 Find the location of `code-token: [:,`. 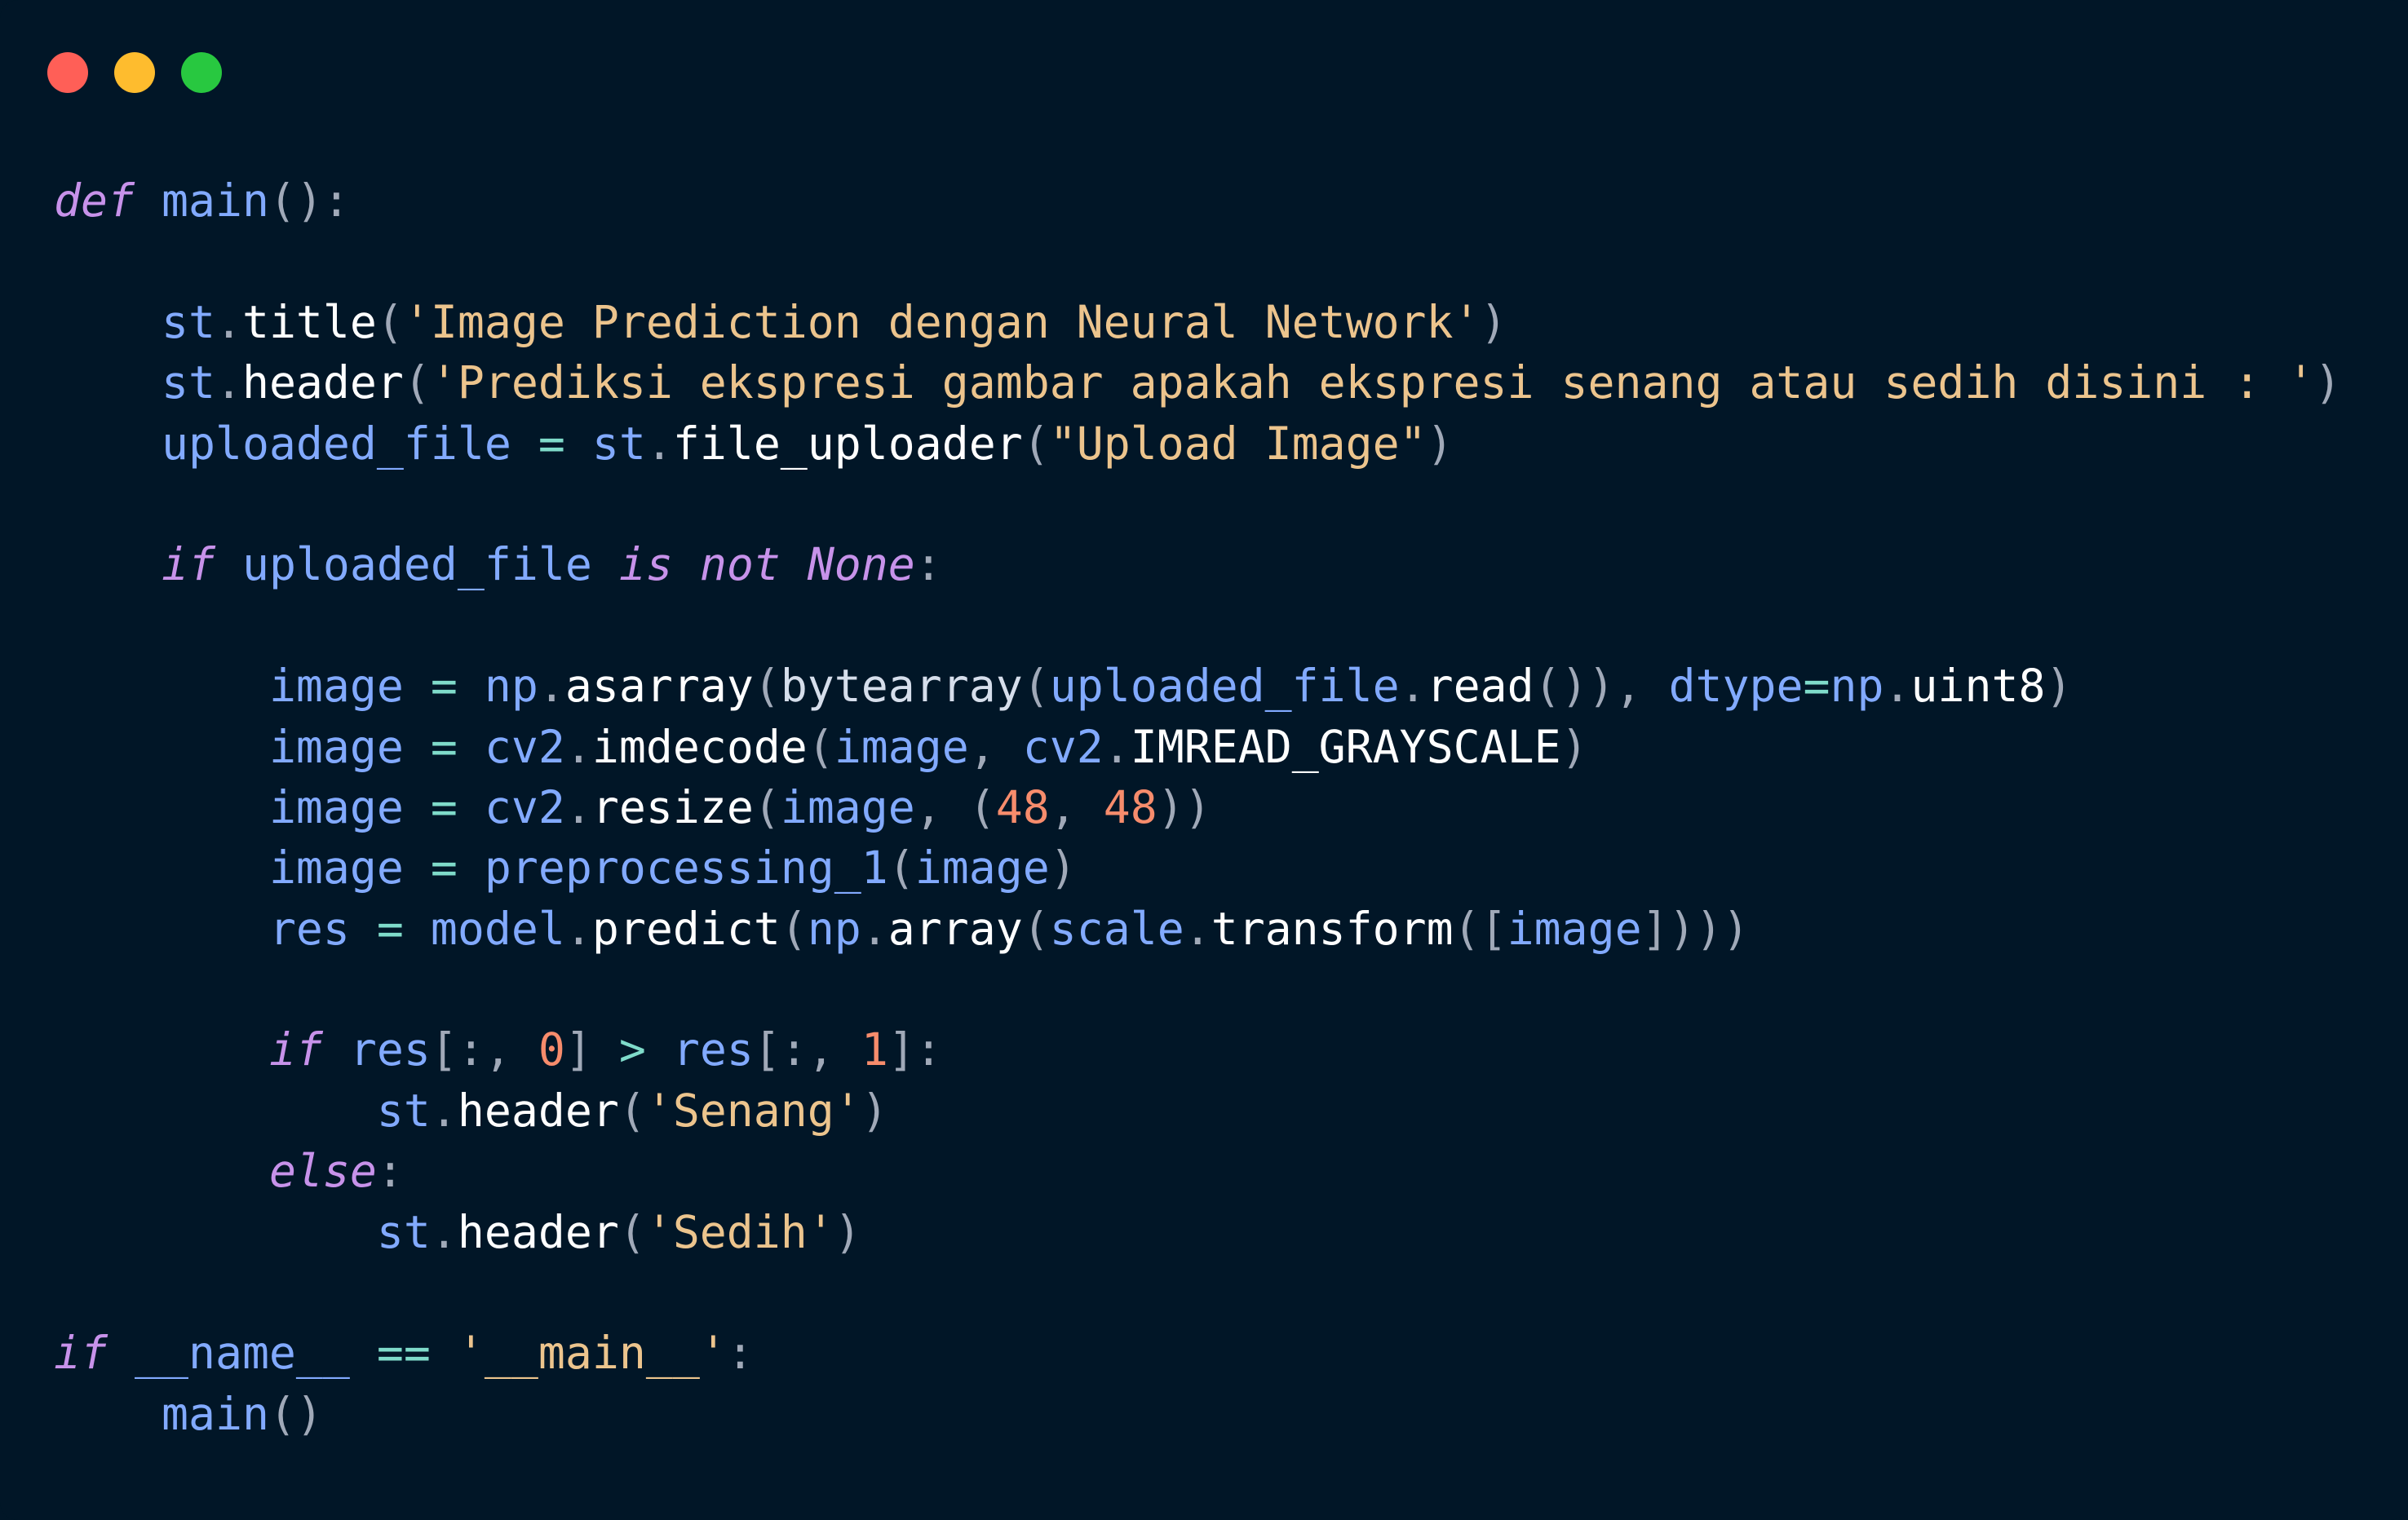

code-token: [:, is located at coordinates (793, 1049).